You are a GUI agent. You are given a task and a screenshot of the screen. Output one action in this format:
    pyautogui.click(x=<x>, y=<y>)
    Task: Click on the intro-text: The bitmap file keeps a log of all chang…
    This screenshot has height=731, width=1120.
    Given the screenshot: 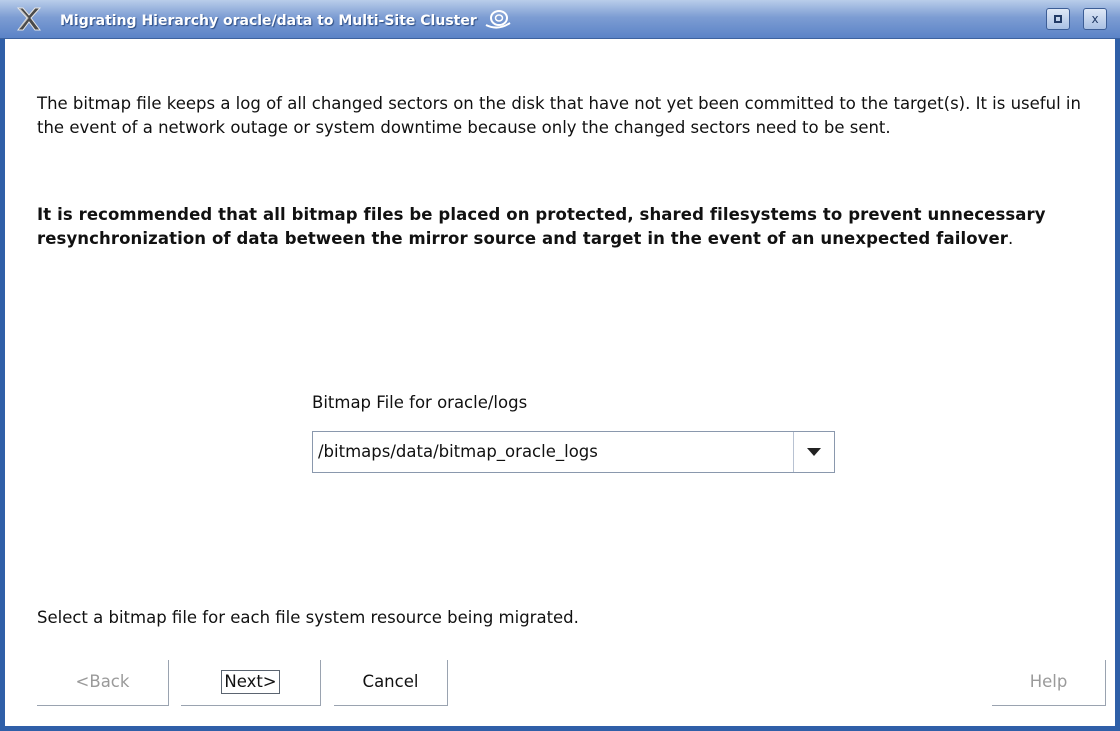 What is the action you would take?
    pyautogui.click(x=559, y=115)
    